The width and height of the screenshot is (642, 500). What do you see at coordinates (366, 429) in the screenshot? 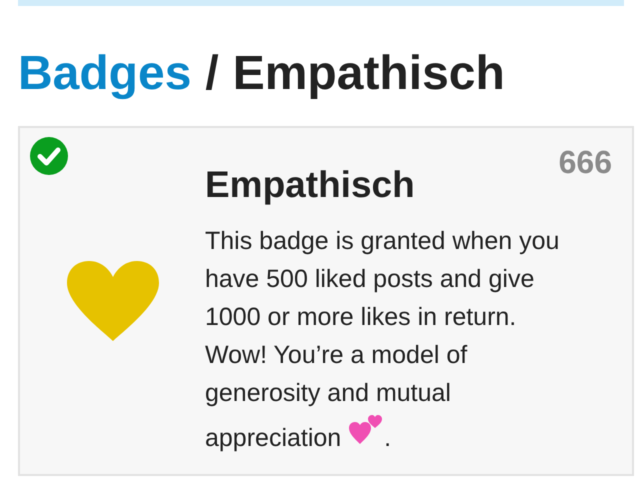
I see `hearts-icon` at bounding box center [366, 429].